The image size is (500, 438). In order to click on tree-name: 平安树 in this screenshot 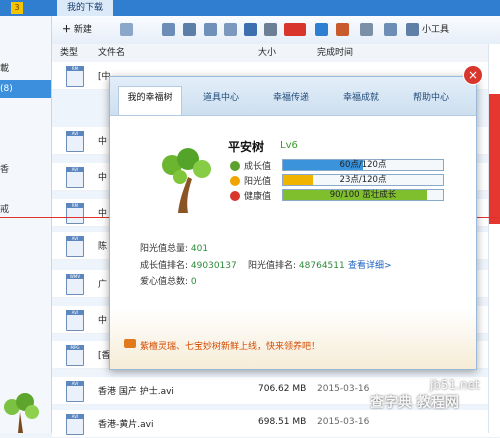, I will do `click(246, 147)`.